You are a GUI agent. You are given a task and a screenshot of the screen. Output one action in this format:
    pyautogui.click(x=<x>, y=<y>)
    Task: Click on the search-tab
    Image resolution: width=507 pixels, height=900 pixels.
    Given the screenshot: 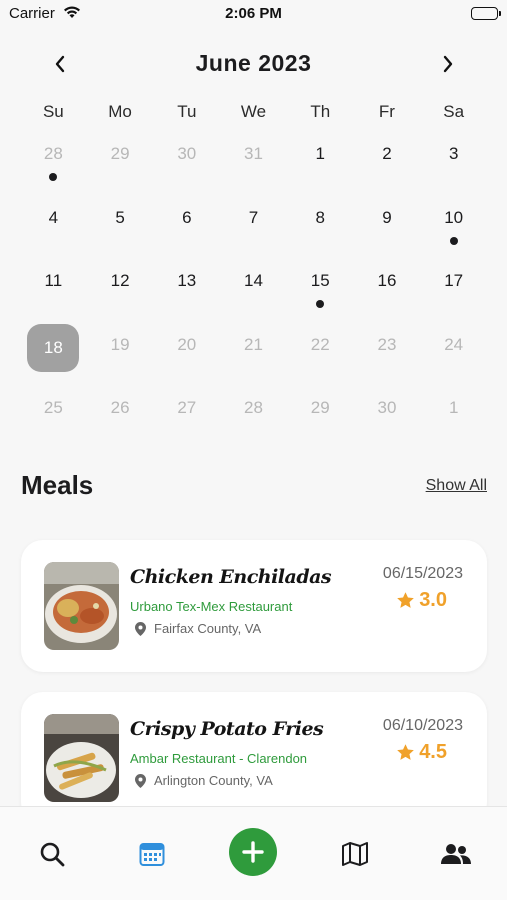 What is the action you would take?
    pyautogui.click(x=52, y=854)
    